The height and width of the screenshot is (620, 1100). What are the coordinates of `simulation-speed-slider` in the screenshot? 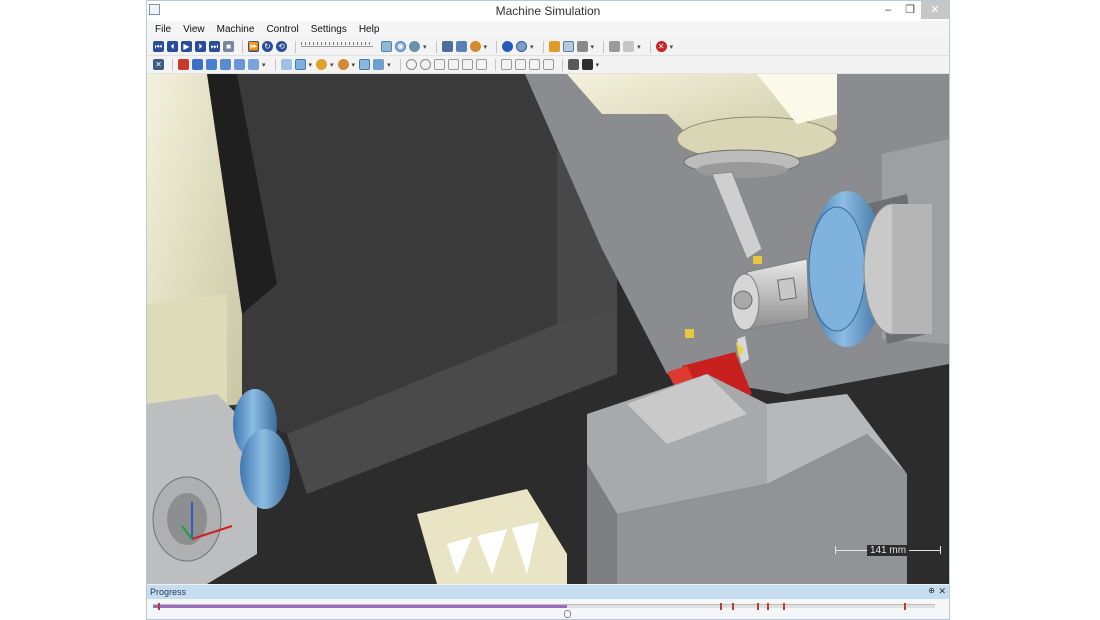 It's located at (337, 46).